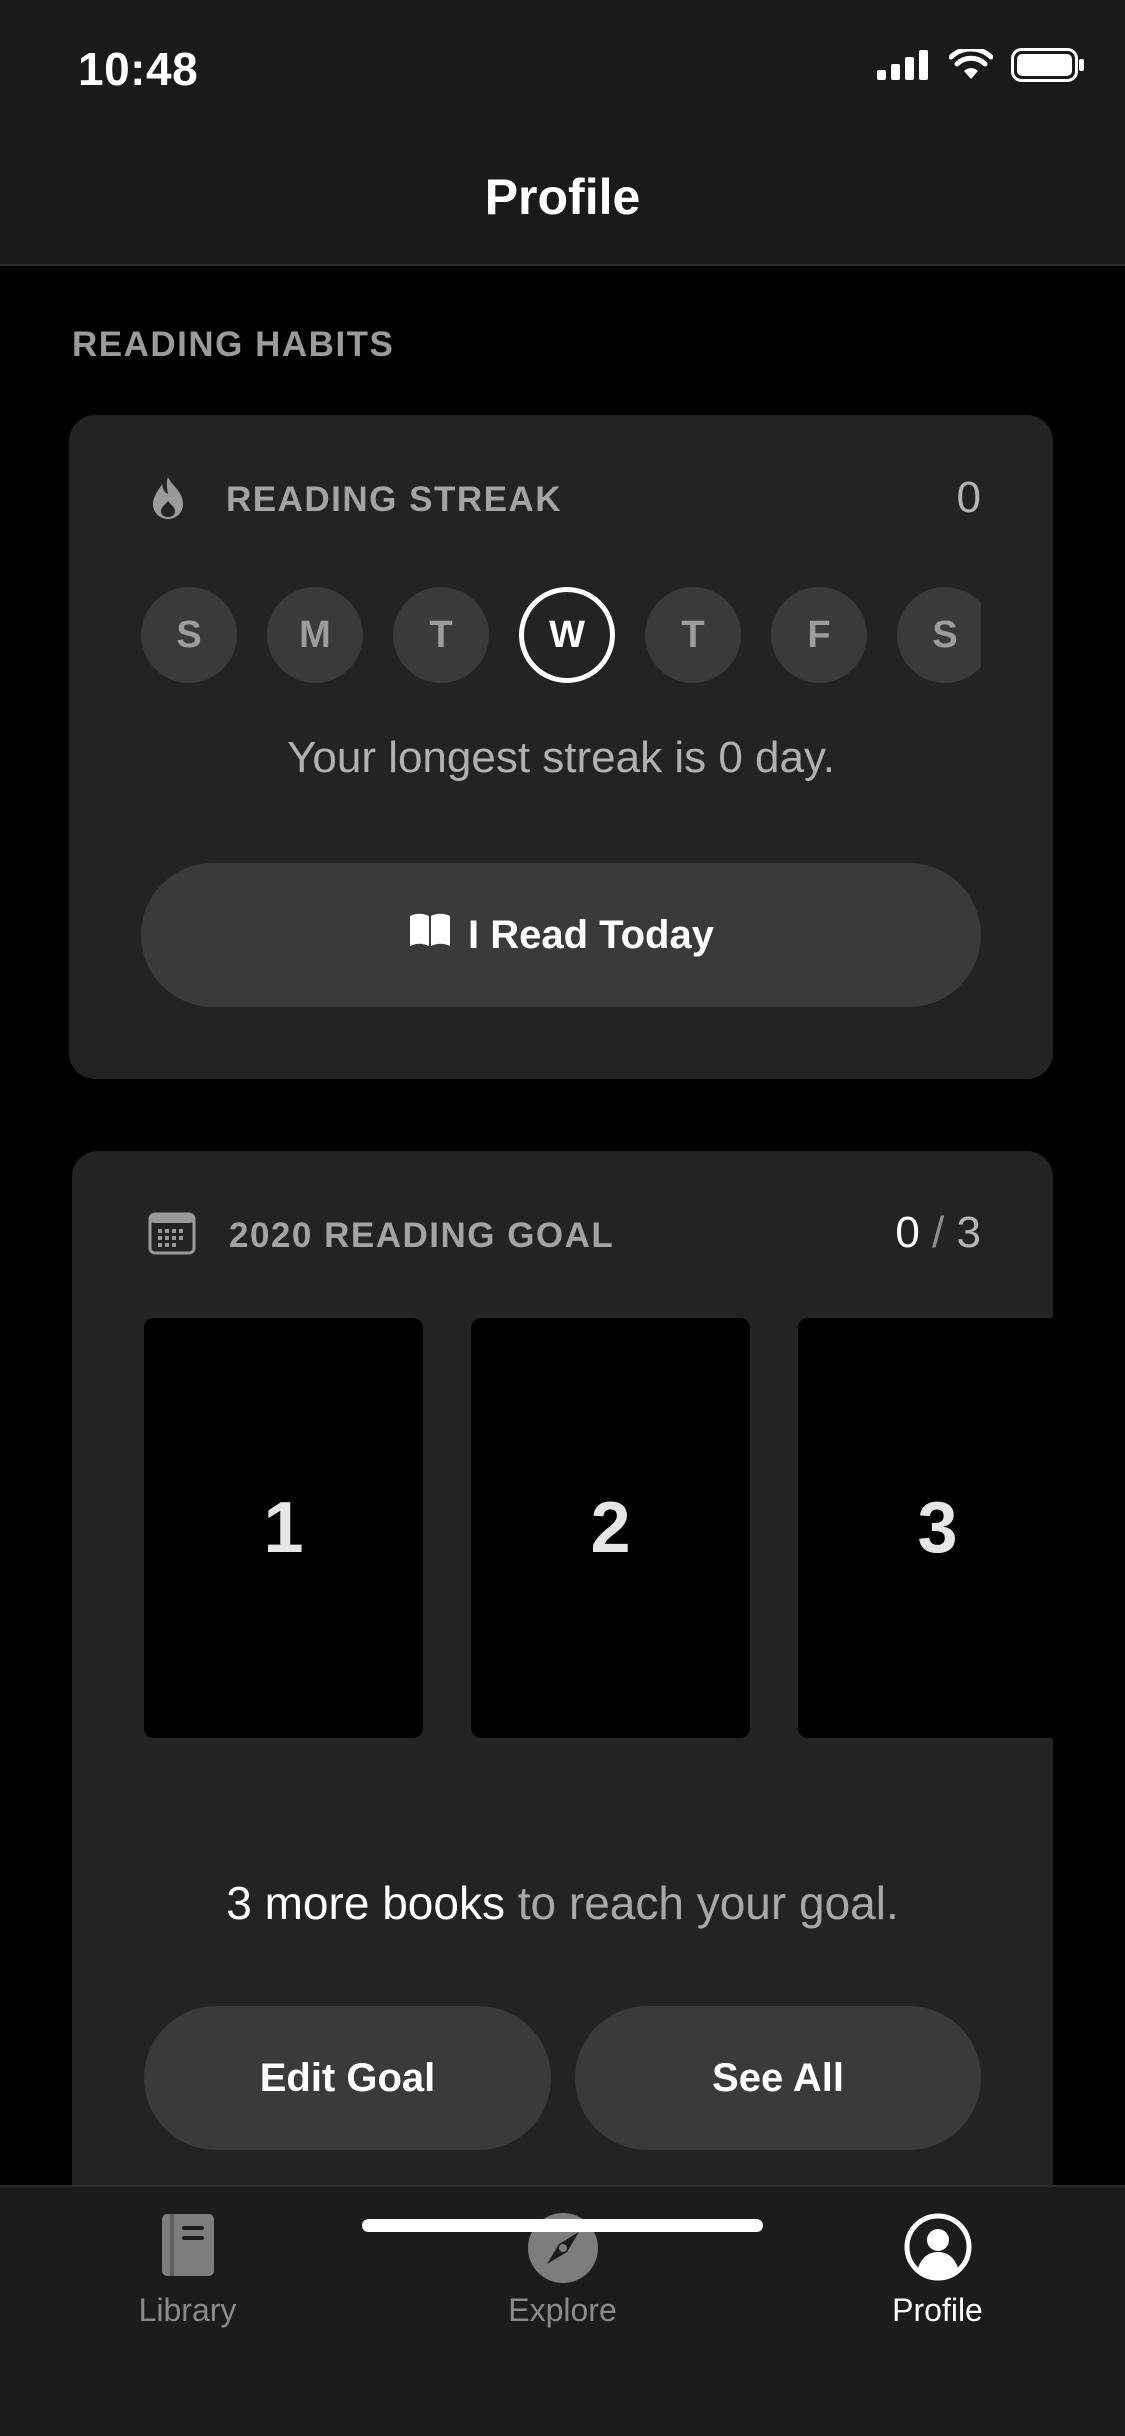 This screenshot has width=1125, height=2436. What do you see at coordinates (562, 2310) in the screenshot?
I see `tab-explore-label: Explore` at bounding box center [562, 2310].